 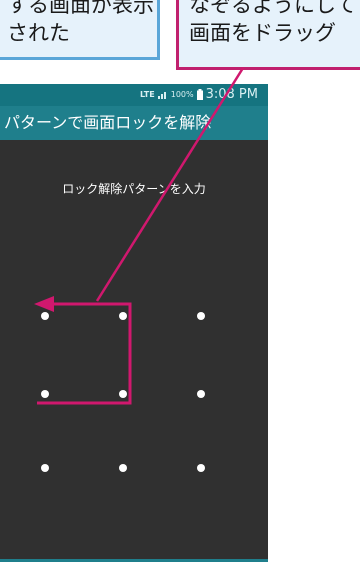 I want to click on trace-arrowhead, so click(x=44, y=304).